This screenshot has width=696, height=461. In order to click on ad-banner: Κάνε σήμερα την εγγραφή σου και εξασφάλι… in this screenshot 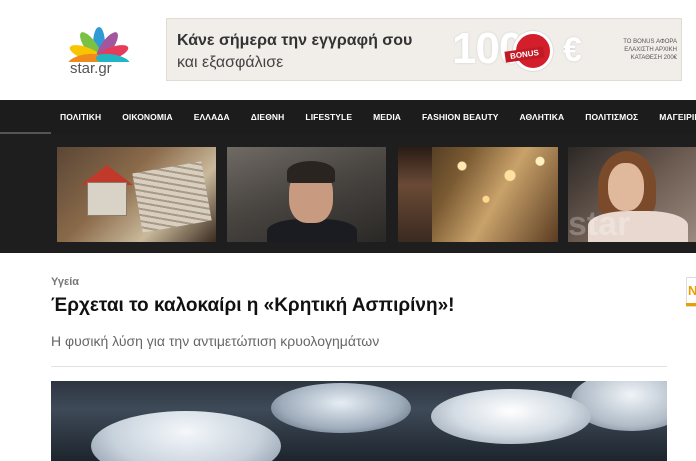, I will do `click(424, 49)`.